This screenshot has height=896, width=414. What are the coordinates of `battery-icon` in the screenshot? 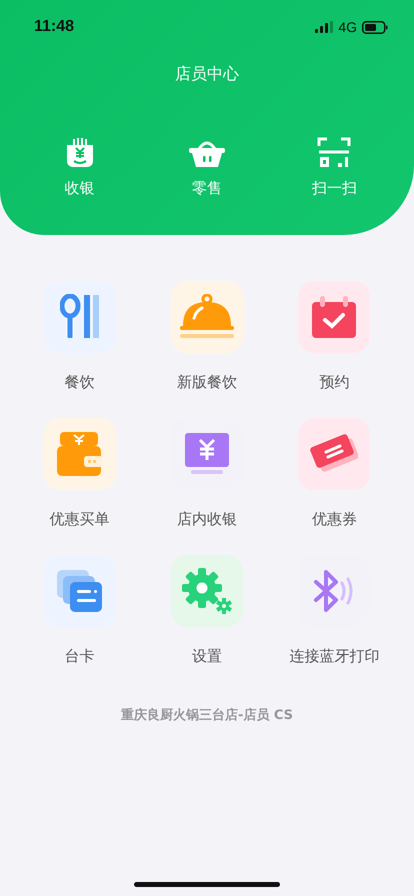 It's located at (375, 27).